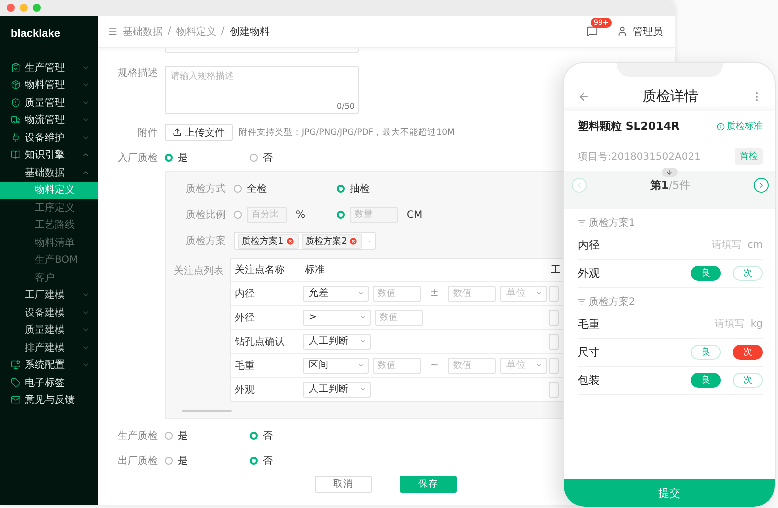  I want to click on upload-hint: 附件支持类型：JPG/PNG/JPG/PDF，最大不能超过10M, so click(347, 132).